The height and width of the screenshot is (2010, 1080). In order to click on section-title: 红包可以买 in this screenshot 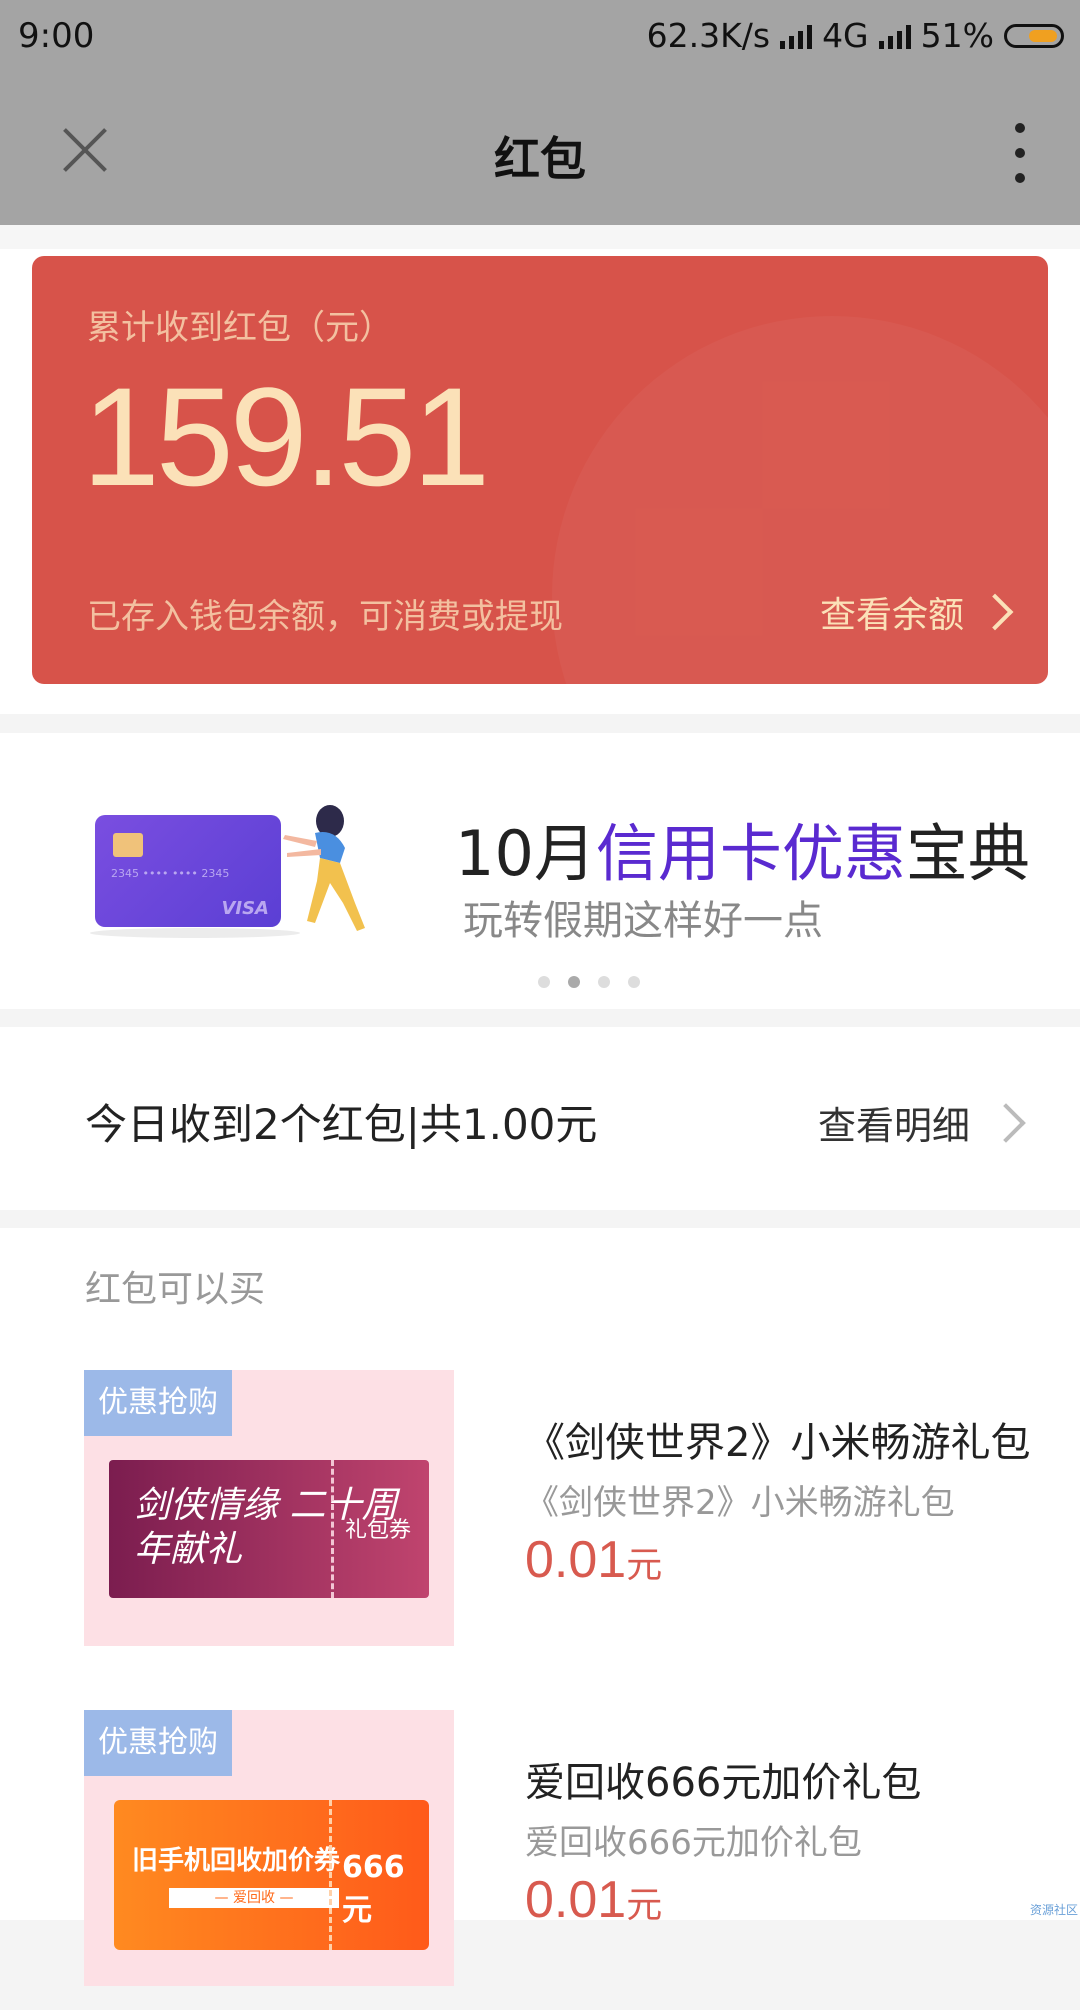, I will do `click(175, 1289)`.